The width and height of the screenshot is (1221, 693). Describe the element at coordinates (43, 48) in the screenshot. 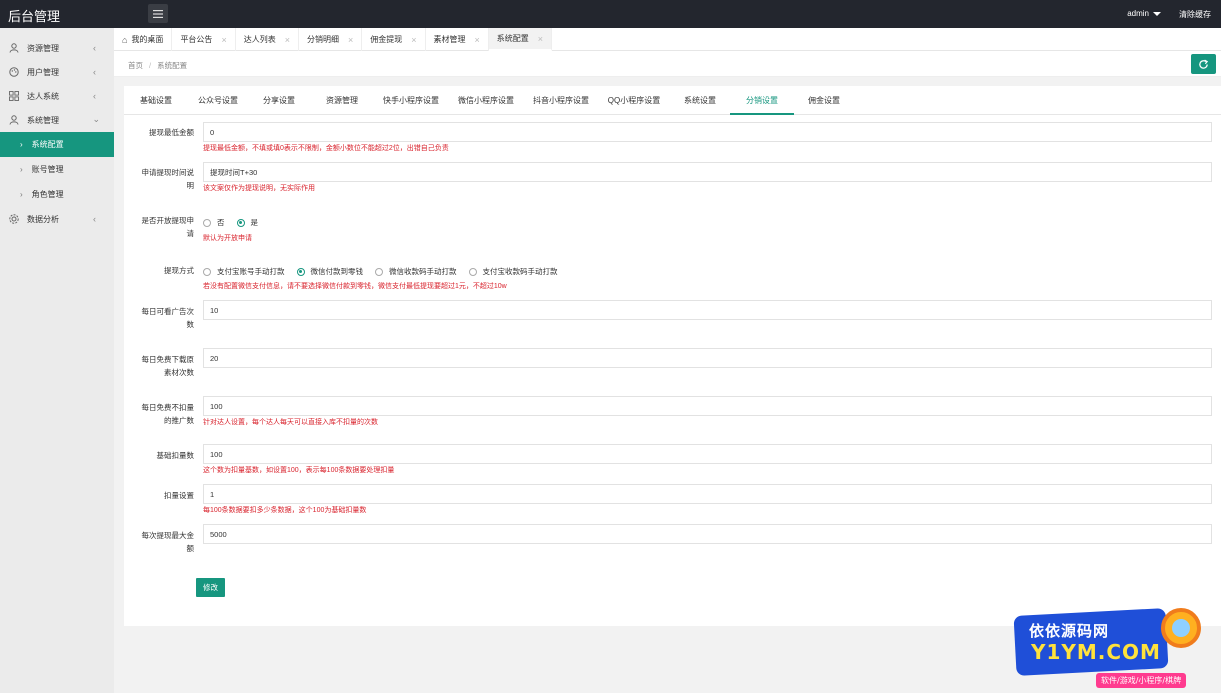

I see `sidebar-item-label: 资源管理` at that location.